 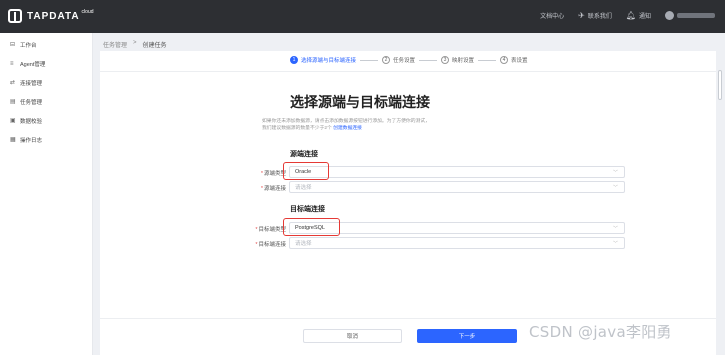 I want to click on sidebar-item-label: 操作日志, so click(x=31, y=140).